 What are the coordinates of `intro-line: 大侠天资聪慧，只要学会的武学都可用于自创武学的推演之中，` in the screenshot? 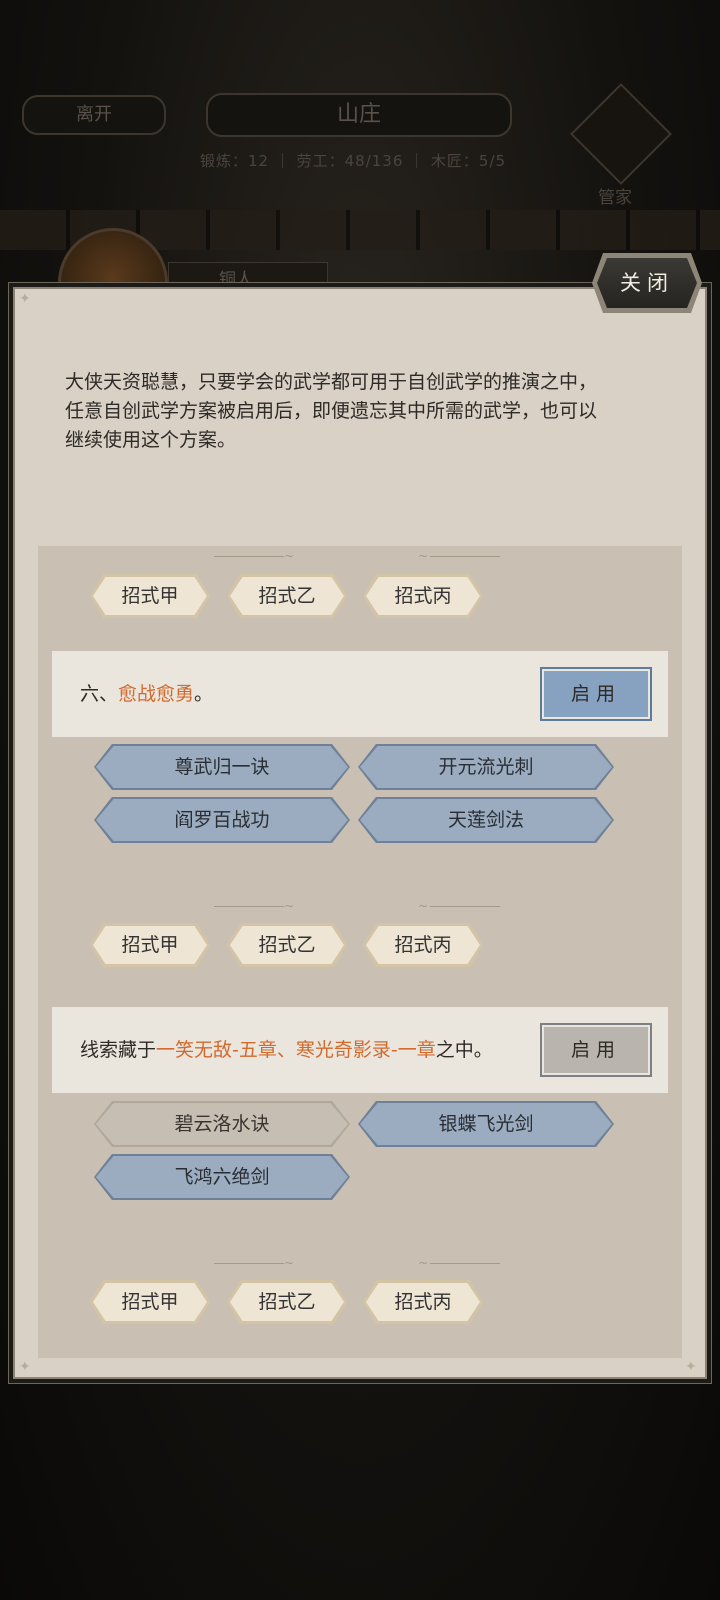 It's located at (331, 382).